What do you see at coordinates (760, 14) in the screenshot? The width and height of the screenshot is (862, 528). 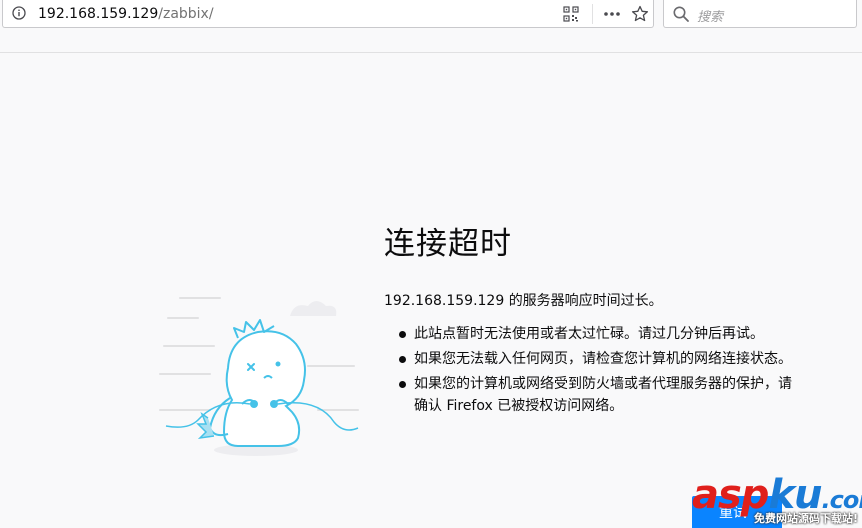 I see `search-bar: 搜索` at bounding box center [760, 14].